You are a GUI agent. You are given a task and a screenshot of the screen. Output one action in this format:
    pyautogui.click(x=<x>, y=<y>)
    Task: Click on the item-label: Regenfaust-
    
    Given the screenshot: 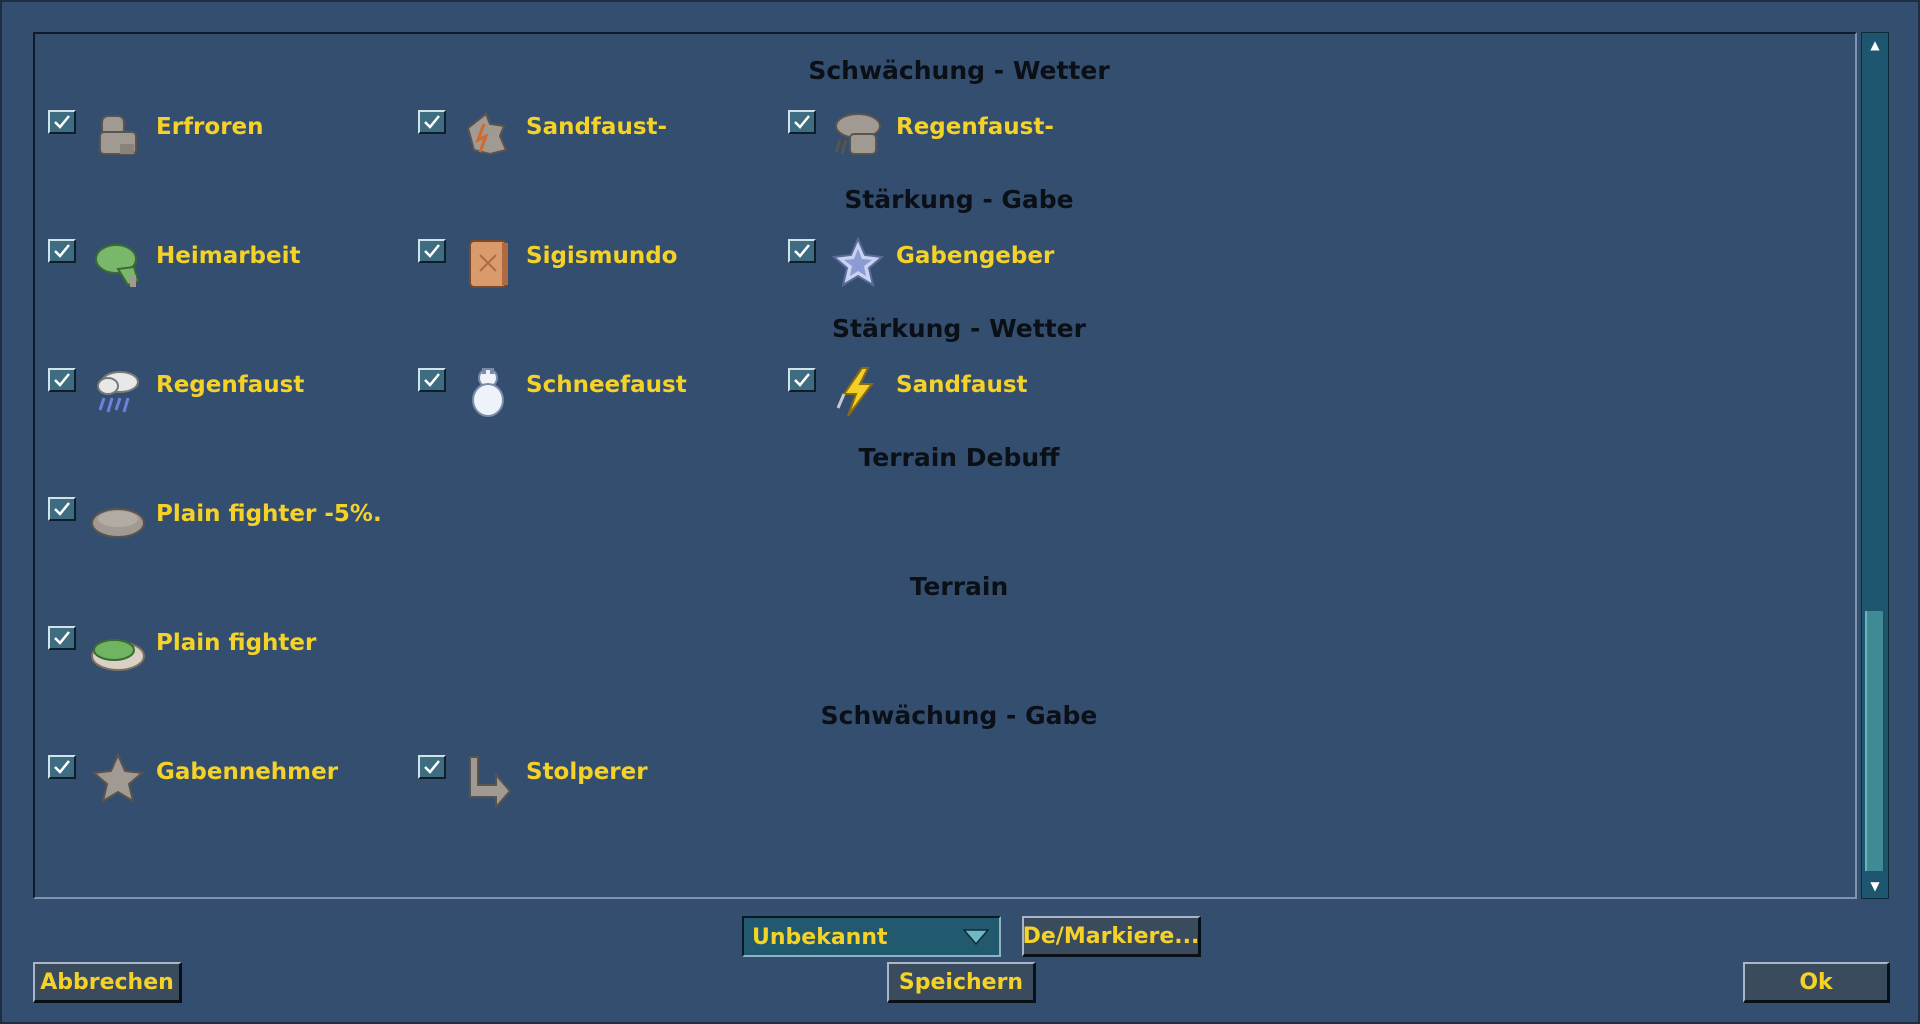 What is the action you would take?
    pyautogui.click(x=975, y=127)
    